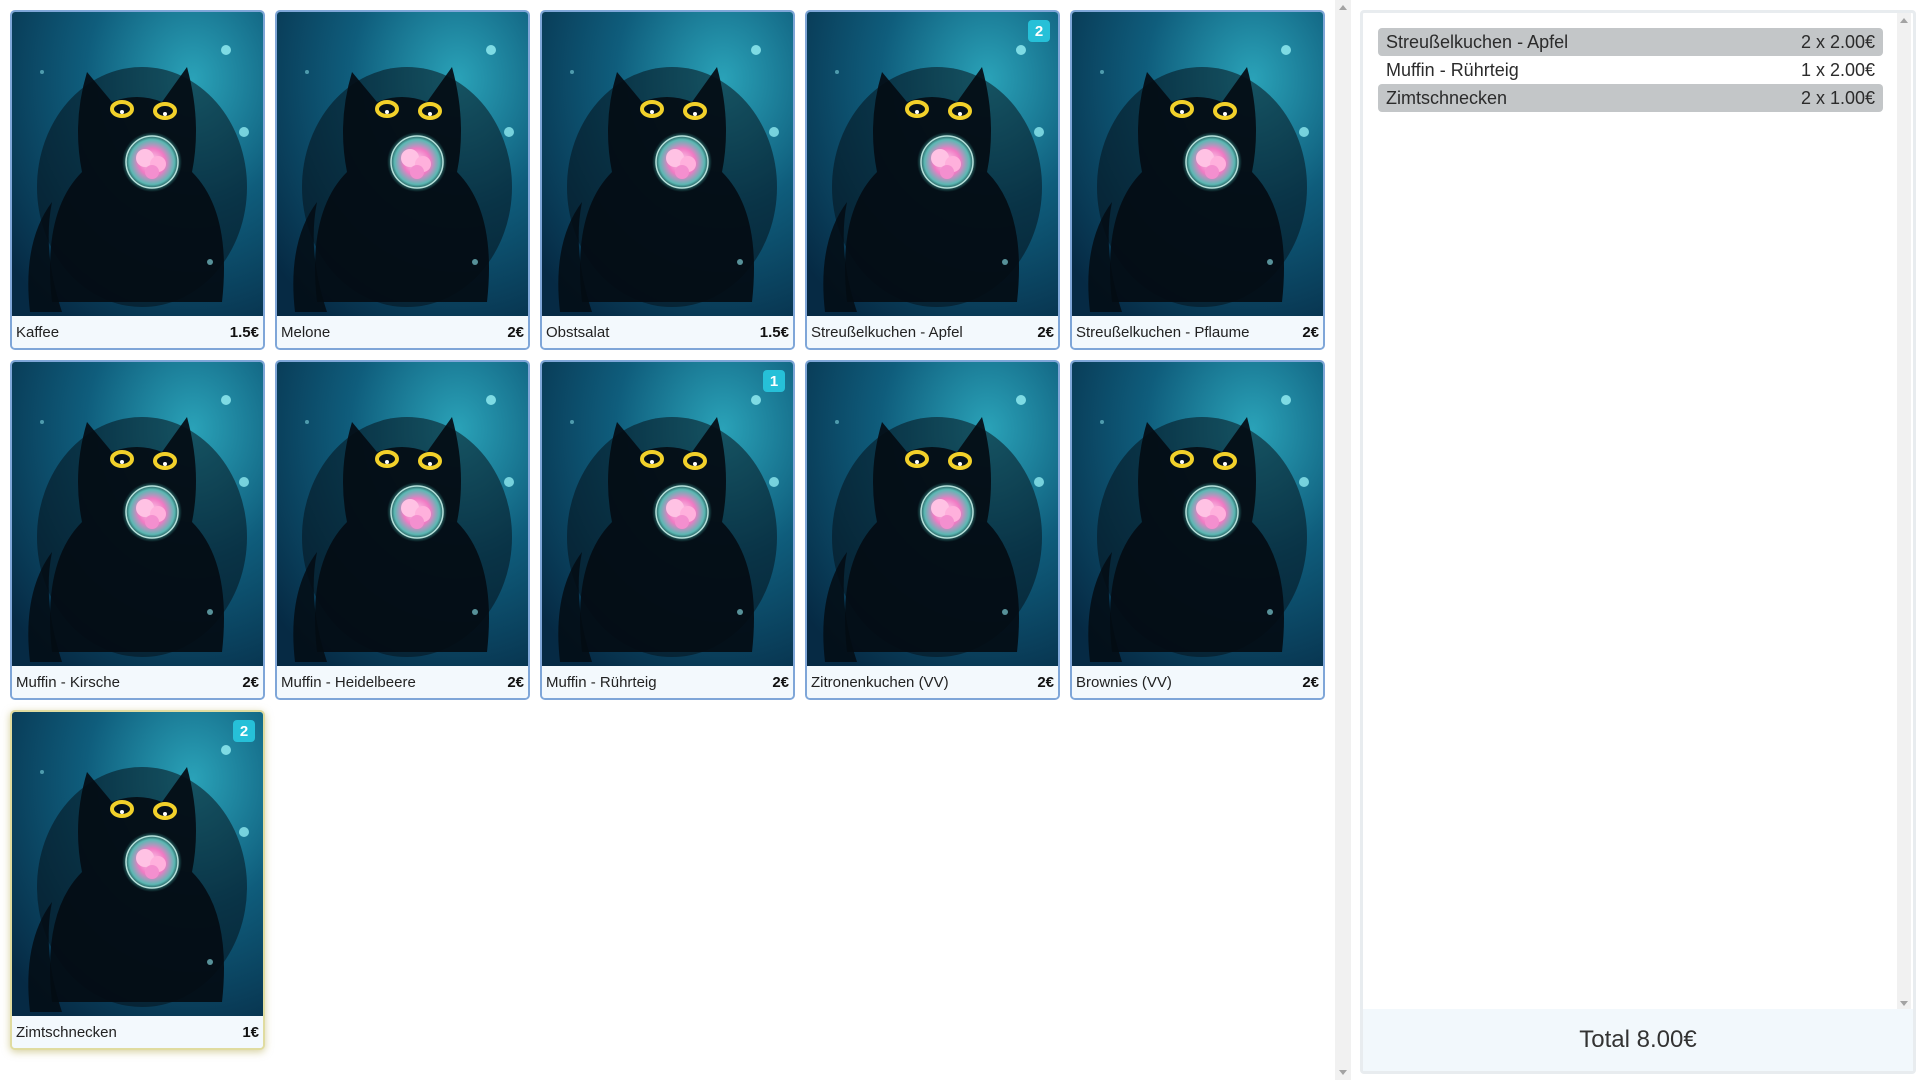 The image size is (1920, 1080). I want to click on product-card: 1 Muffin - Rührteig 2€, so click(667, 530).